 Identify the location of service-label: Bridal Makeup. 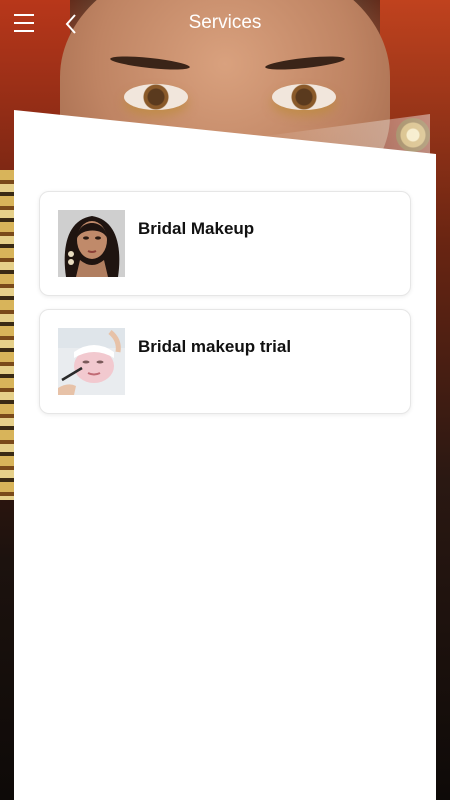
(196, 228).